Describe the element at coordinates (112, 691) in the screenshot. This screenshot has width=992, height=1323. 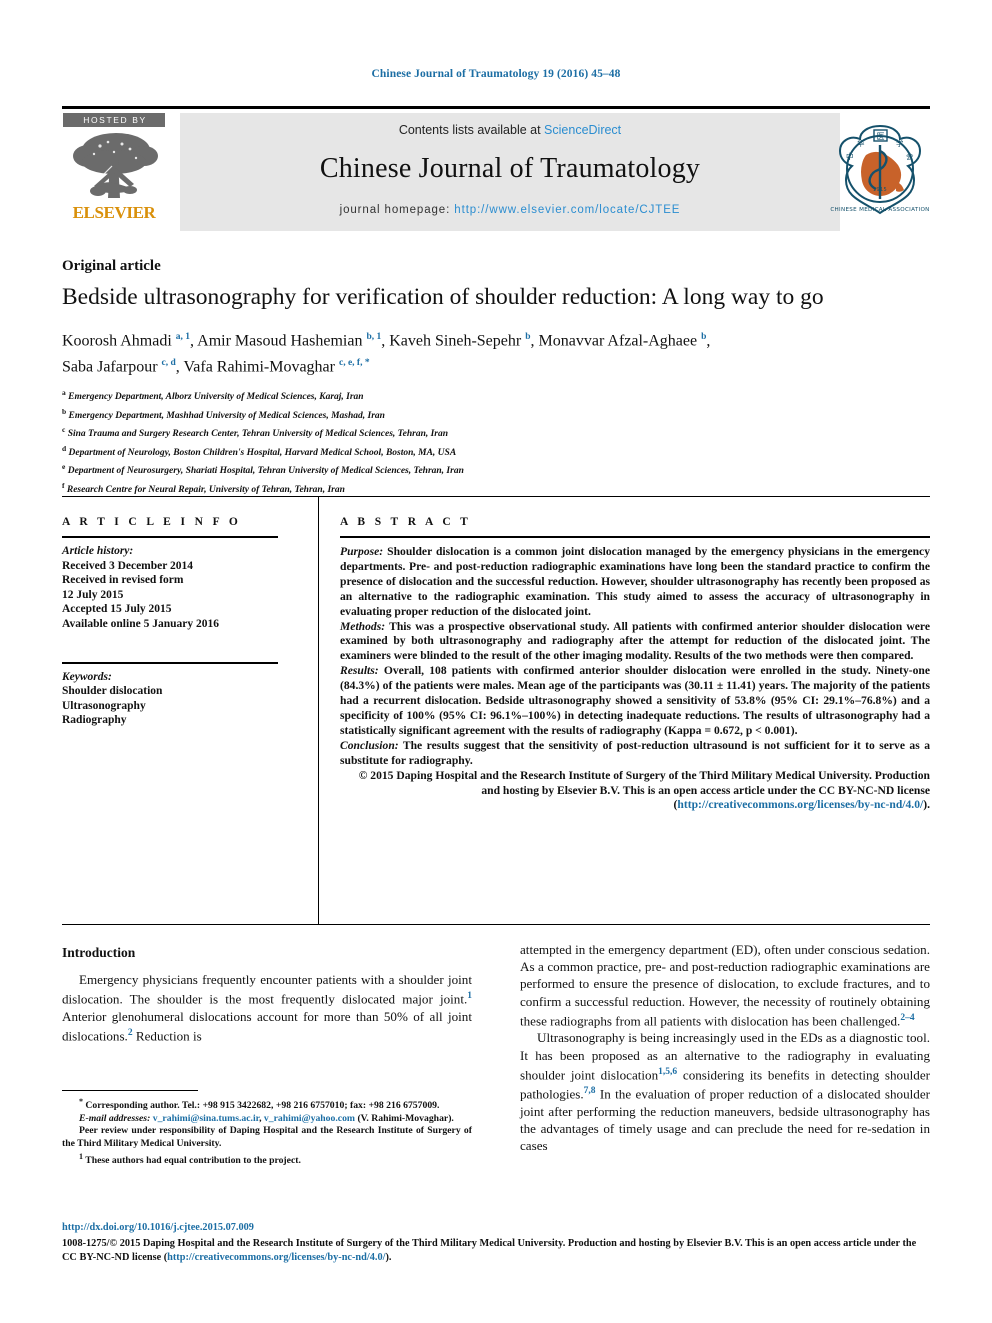
I see `keyword-item: Shoulder dislocation` at that location.